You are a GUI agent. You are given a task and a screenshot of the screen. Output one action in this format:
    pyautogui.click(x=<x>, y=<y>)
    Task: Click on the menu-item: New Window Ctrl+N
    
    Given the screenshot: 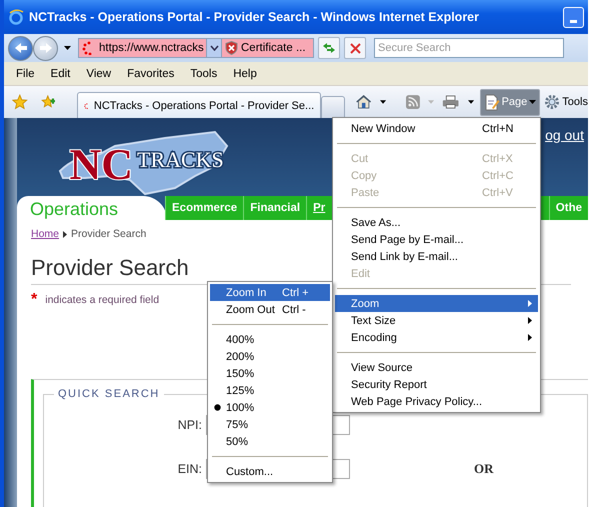 What is the action you would take?
    pyautogui.click(x=436, y=128)
    